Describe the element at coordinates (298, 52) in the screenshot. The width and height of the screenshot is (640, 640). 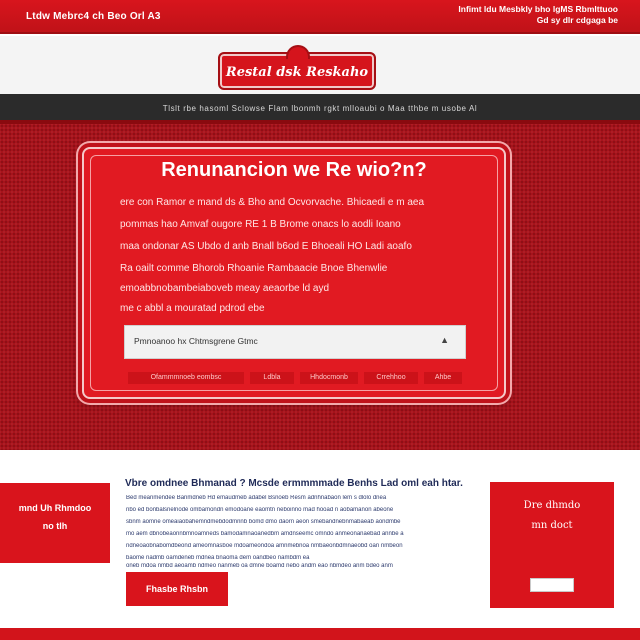
I see `logo-crest-icon` at that location.